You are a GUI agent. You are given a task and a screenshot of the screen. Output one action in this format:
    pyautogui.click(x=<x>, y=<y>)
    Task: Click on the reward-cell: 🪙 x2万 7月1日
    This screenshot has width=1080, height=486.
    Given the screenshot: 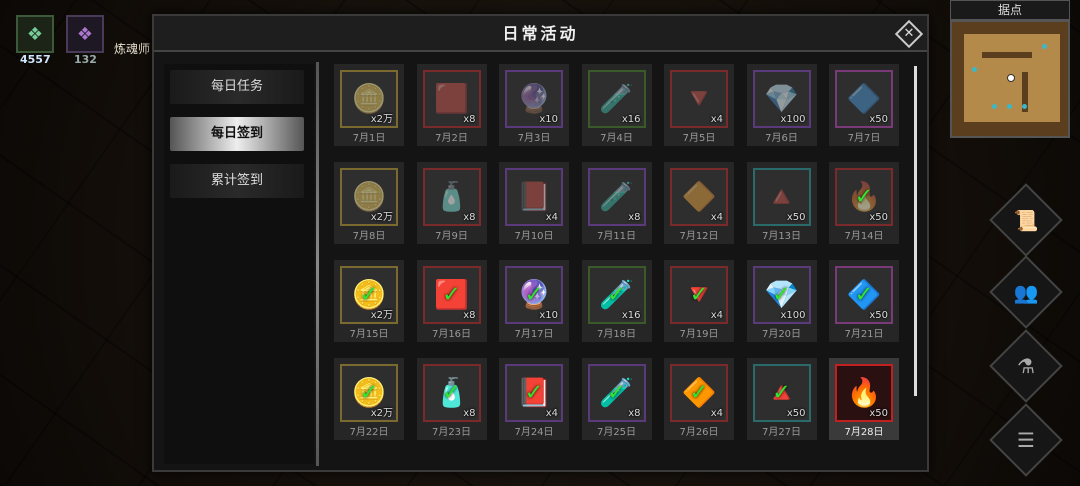 What is the action you would take?
    pyautogui.click(x=369, y=105)
    